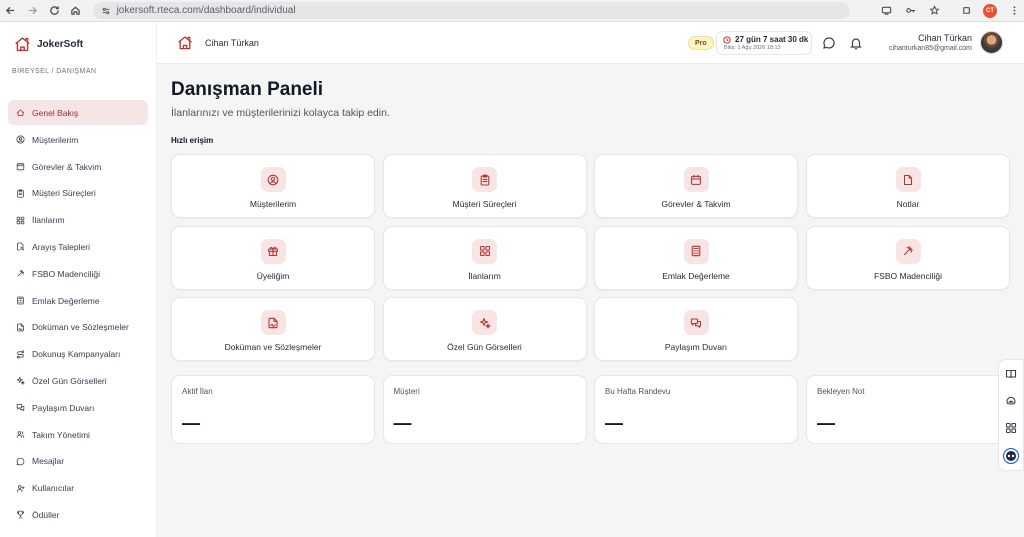 This screenshot has width=1024, height=537. Describe the element at coordinates (406, 391) in the screenshot. I see `stat-label: Müşteri` at that location.